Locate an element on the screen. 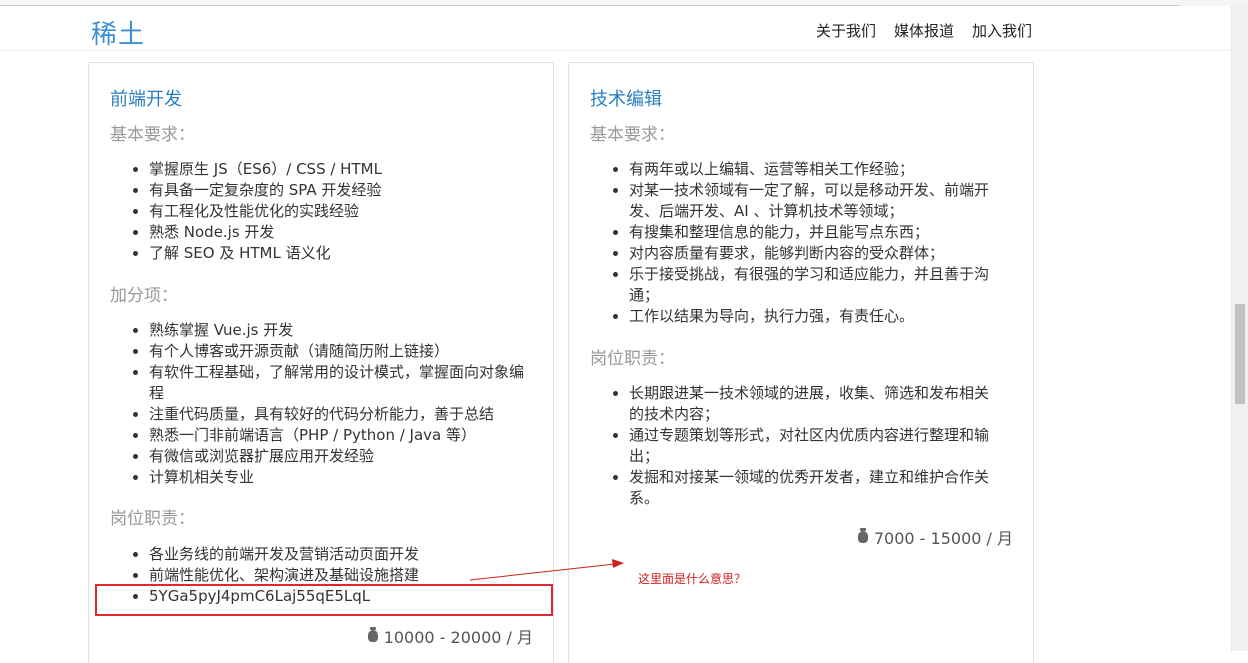  scrollbar-thumb is located at coordinates (1240, 354).